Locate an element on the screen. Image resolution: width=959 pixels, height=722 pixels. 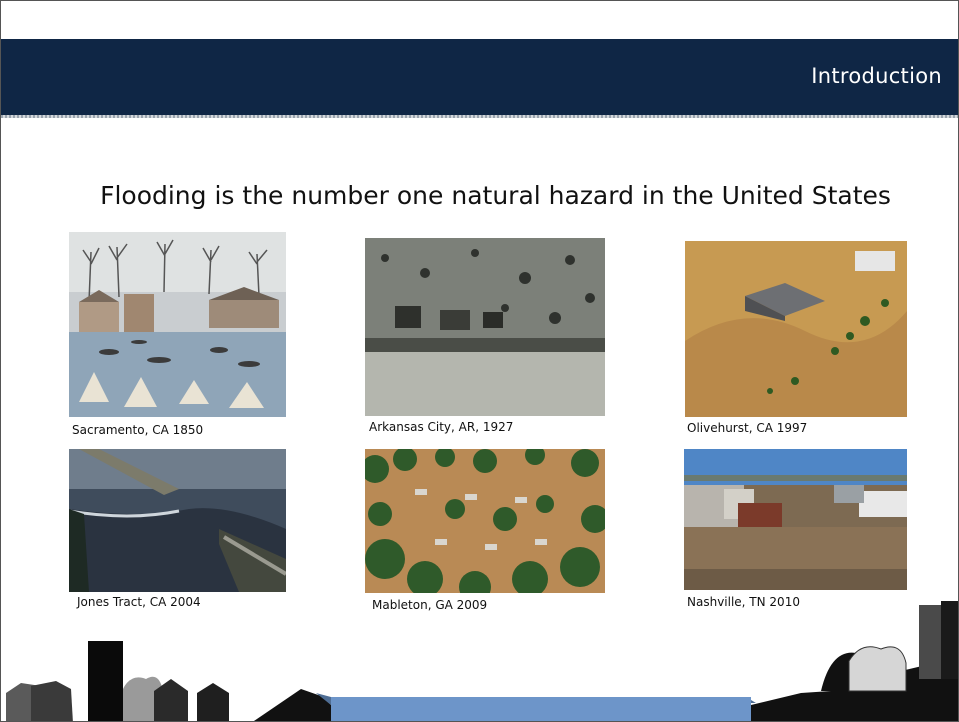
left-tower is located at coordinates (105, 681).